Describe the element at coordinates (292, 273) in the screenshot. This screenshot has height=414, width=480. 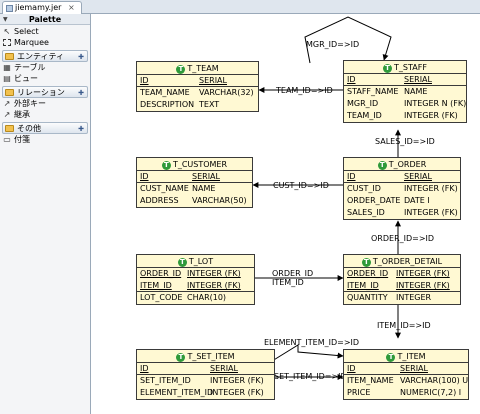
I see `relation-label-lot-order: ORDER_ID` at that location.